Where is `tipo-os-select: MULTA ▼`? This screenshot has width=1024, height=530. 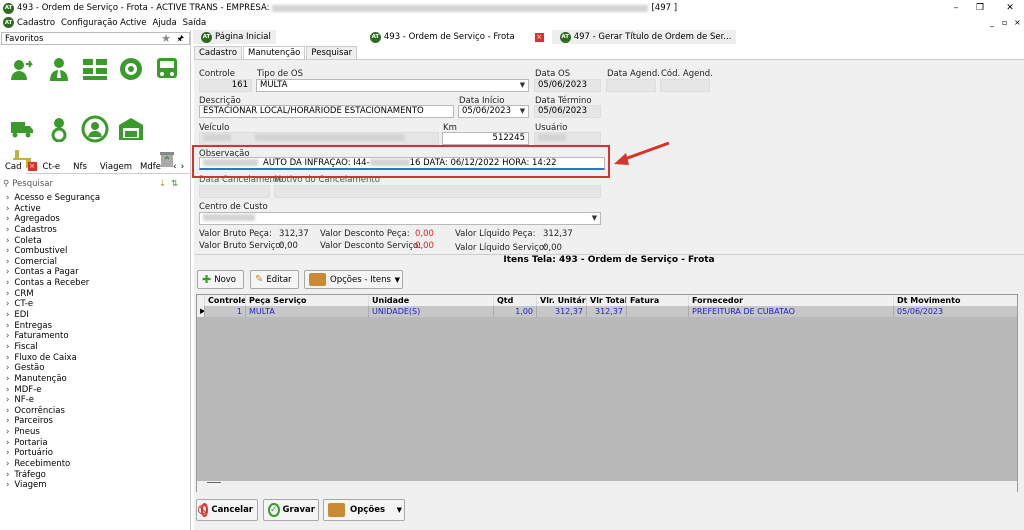
tipo-os-select: MULTA ▼ is located at coordinates (392, 85).